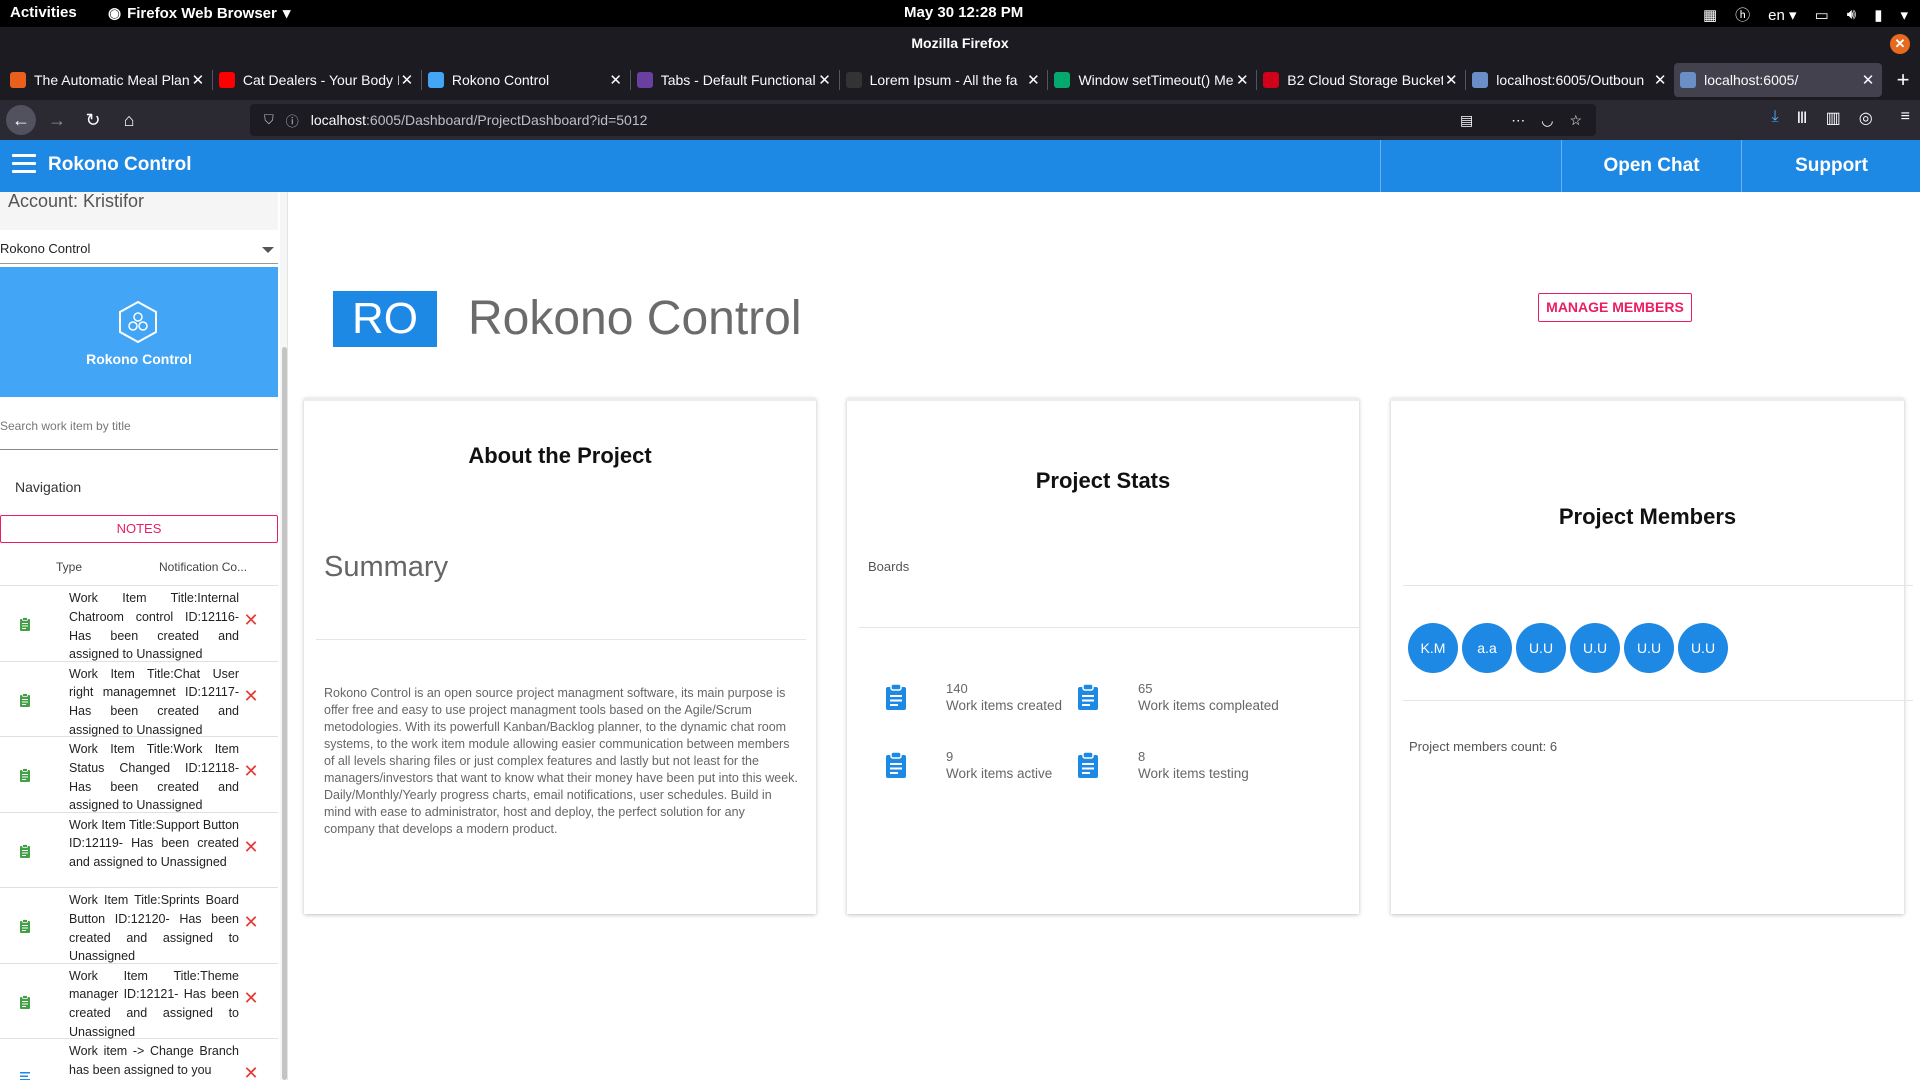 The height and width of the screenshot is (1080, 1920). Describe the element at coordinates (1851, 14) in the screenshot. I see `volume-icon: 🔊︎` at that location.